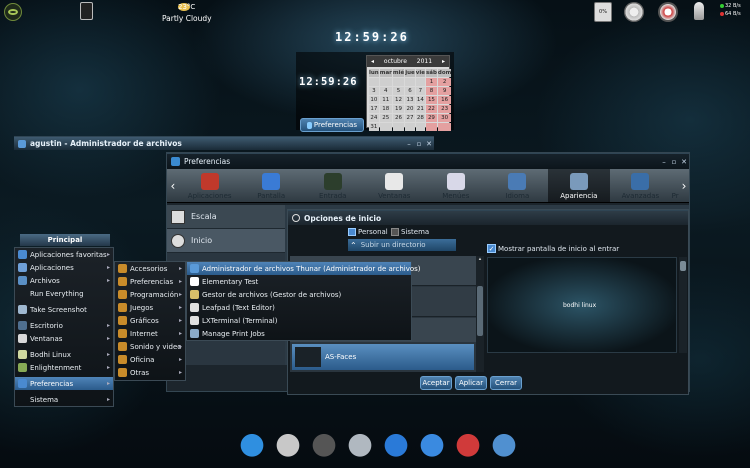  I want to click on main-menu-item: Escritorio ▸, so click(64, 325).